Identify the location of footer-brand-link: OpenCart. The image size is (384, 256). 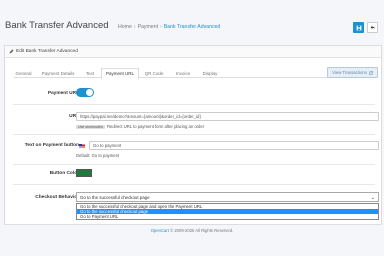
(160, 230).